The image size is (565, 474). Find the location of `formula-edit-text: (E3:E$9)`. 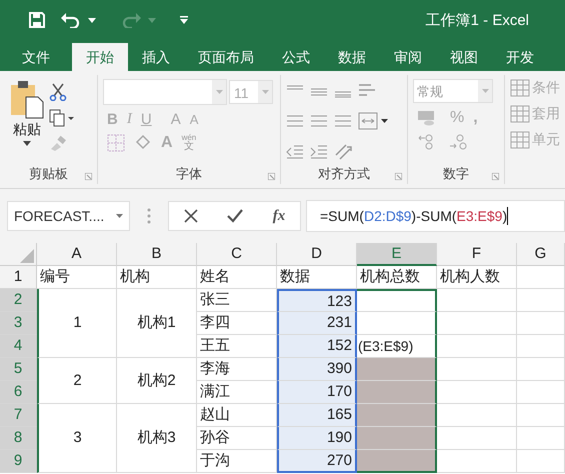

formula-edit-text: (E3:E$9) is located at coordinates (386, 346).